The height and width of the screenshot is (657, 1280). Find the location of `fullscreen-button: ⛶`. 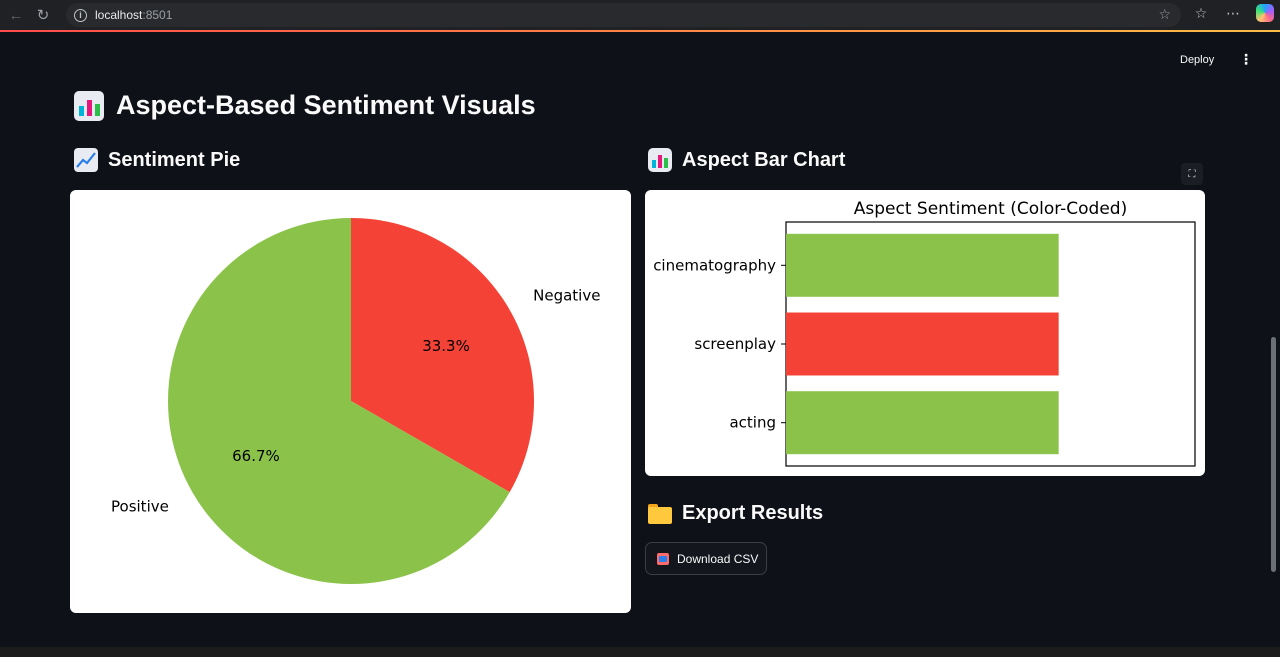

fullscreen-button: ⛶ is located at coordinates (1192, 174).